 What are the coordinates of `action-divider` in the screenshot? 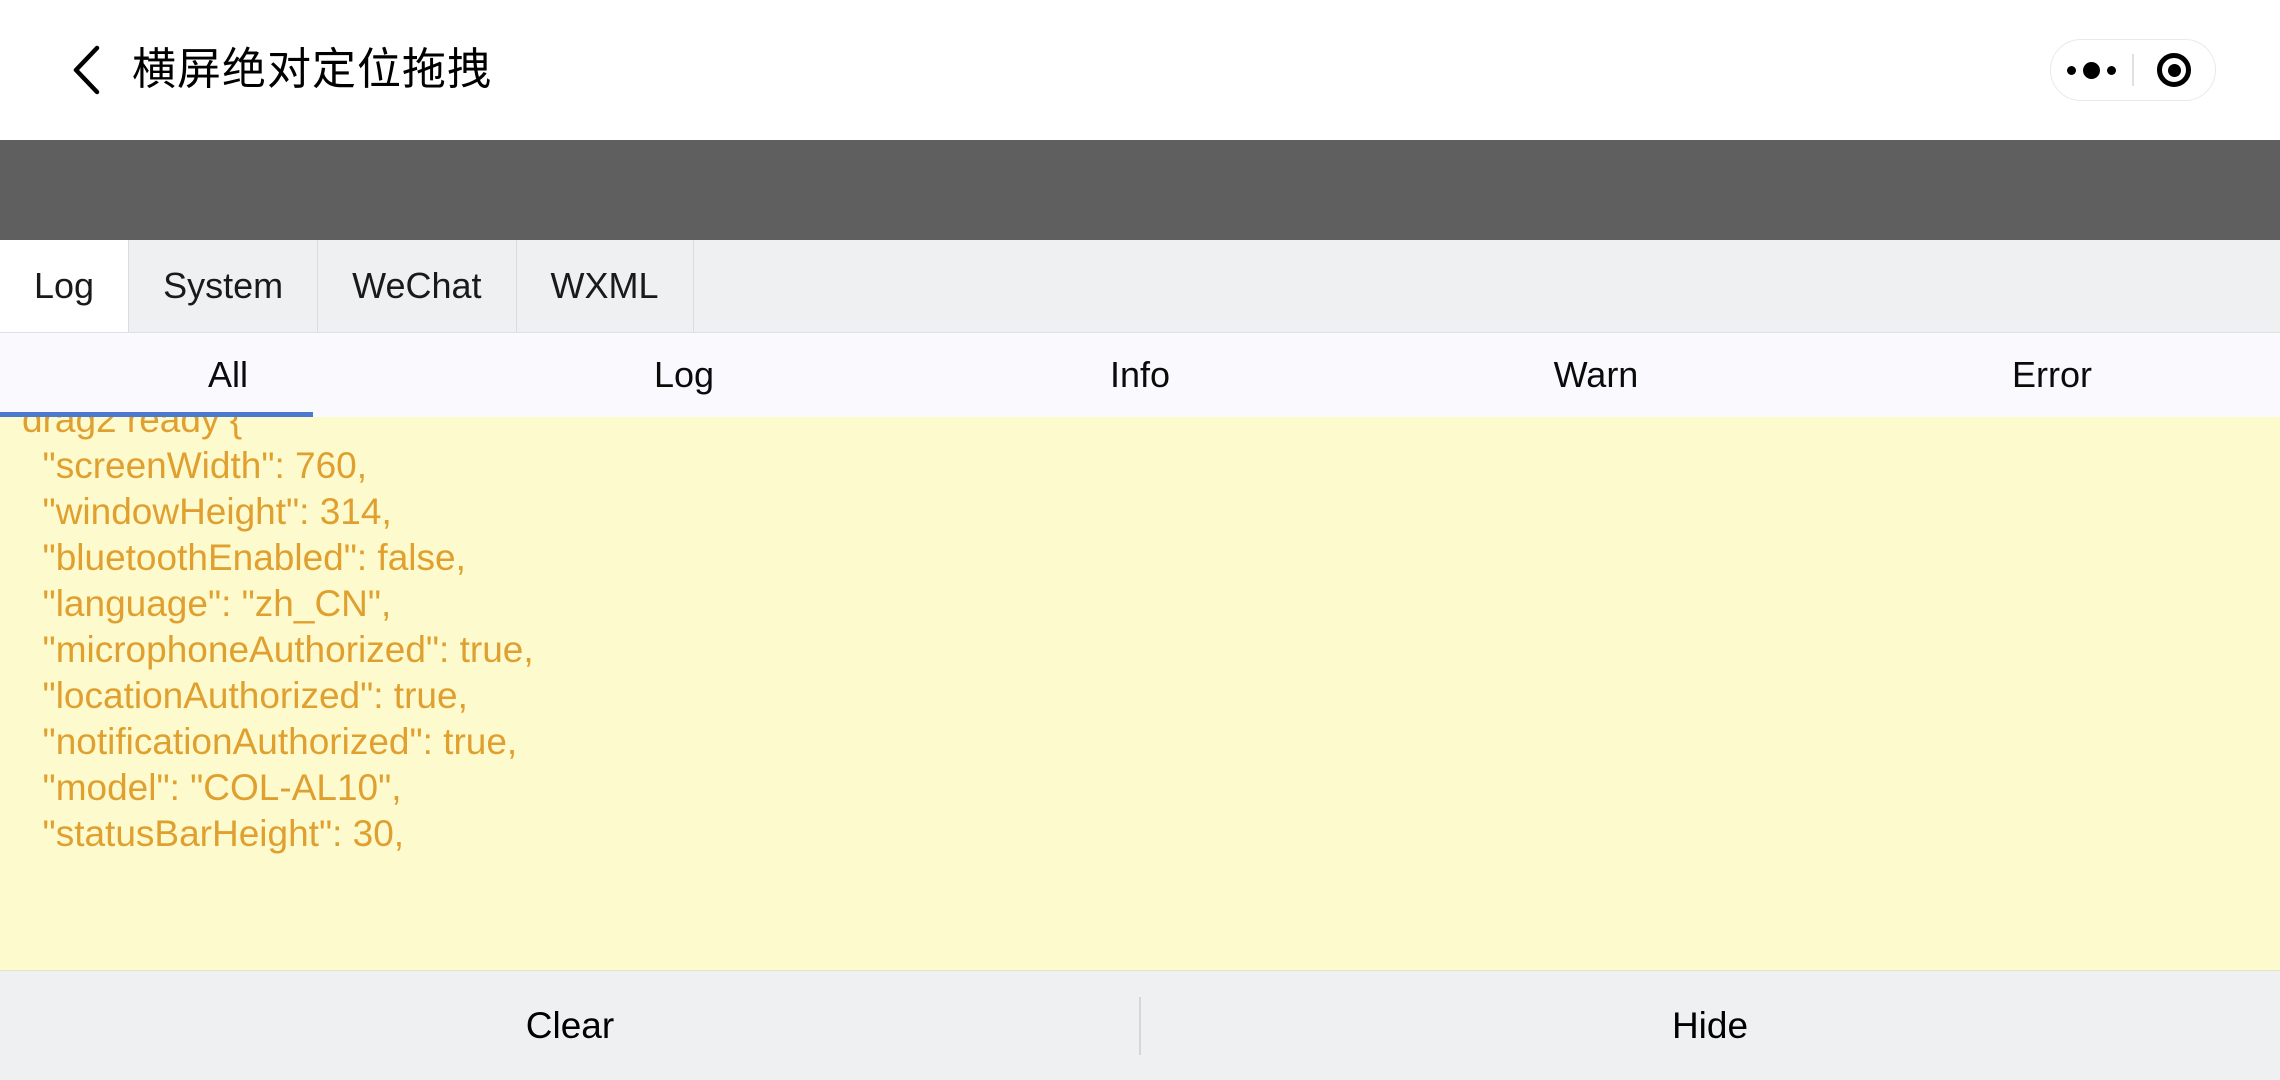 It's located at (1140, 1026).